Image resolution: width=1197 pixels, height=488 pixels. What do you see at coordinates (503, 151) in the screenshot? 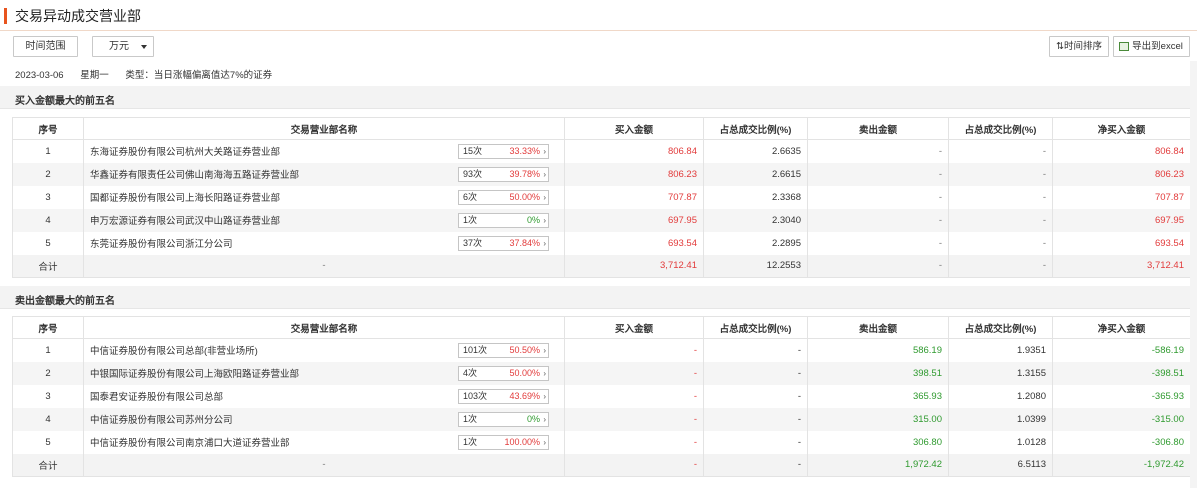
I see `success-rate-badge: 15次 33.33% ›` at bounding box center [503, 151].